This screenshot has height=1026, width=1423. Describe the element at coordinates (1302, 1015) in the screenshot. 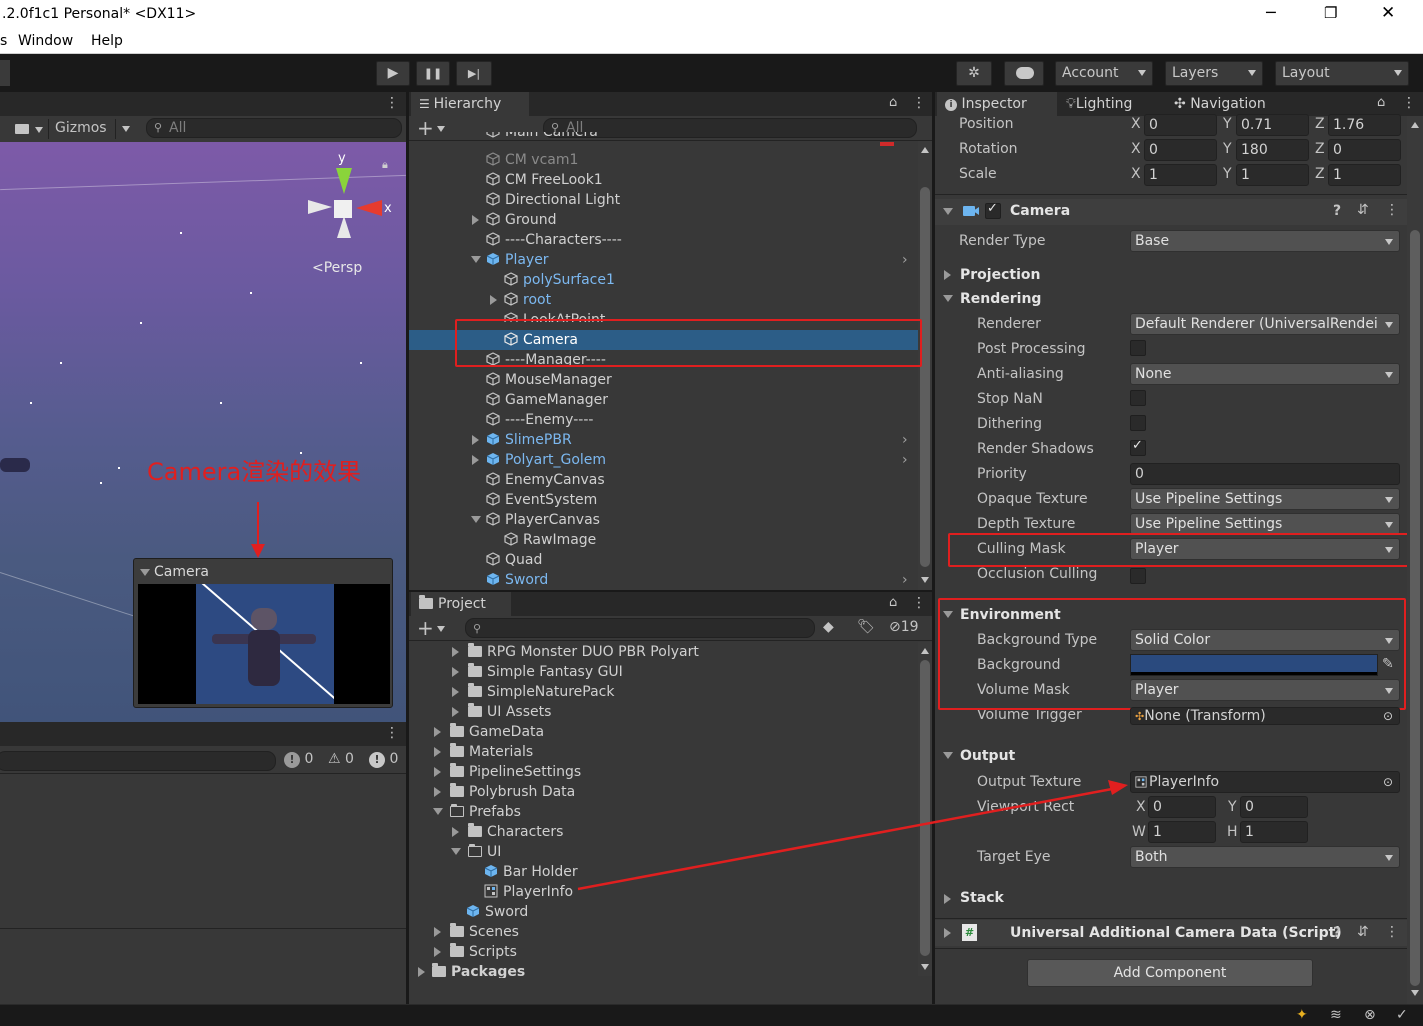

I see `lightbulb-icon: ✦` at that location.